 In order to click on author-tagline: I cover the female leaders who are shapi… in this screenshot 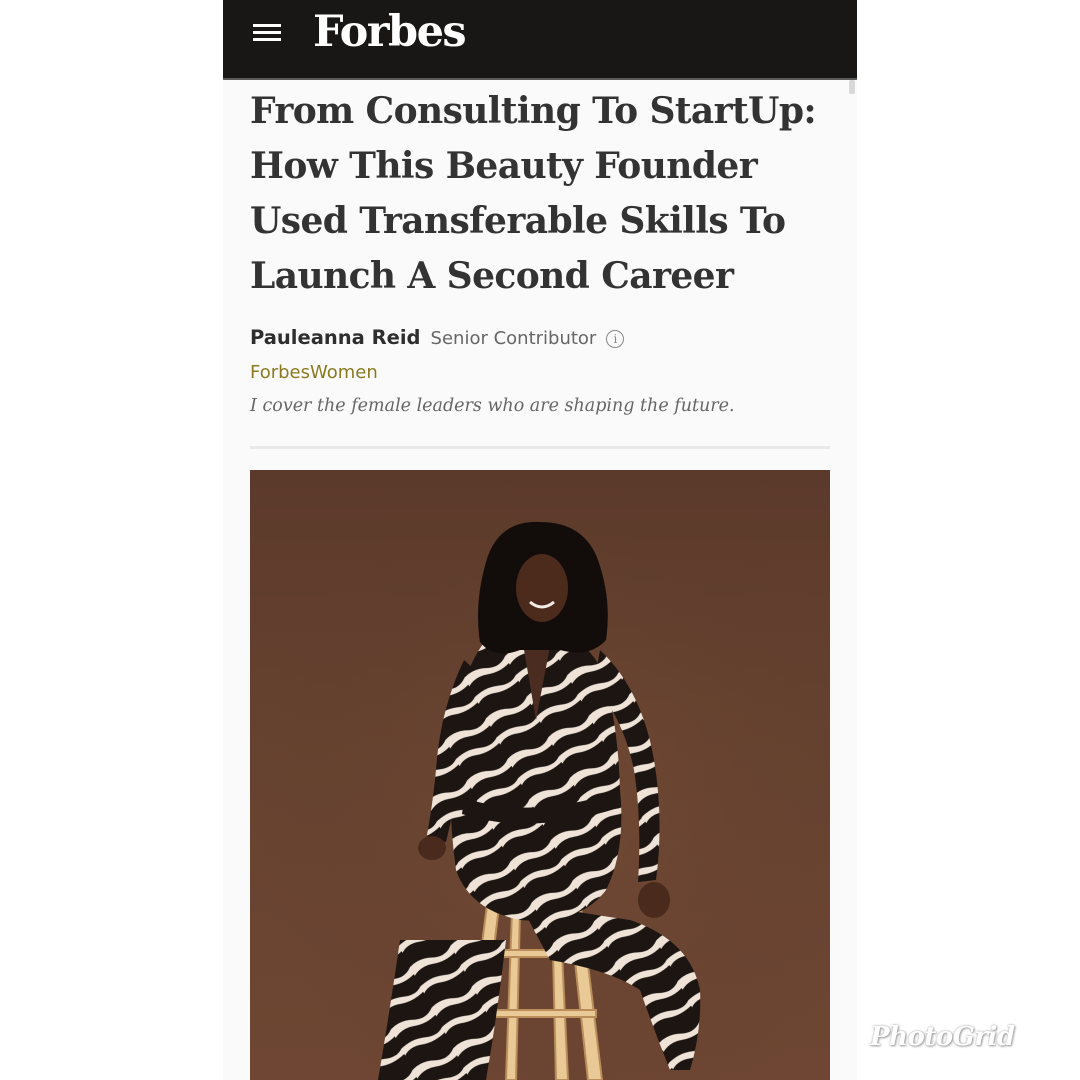, I will do `click(492, 406)`.